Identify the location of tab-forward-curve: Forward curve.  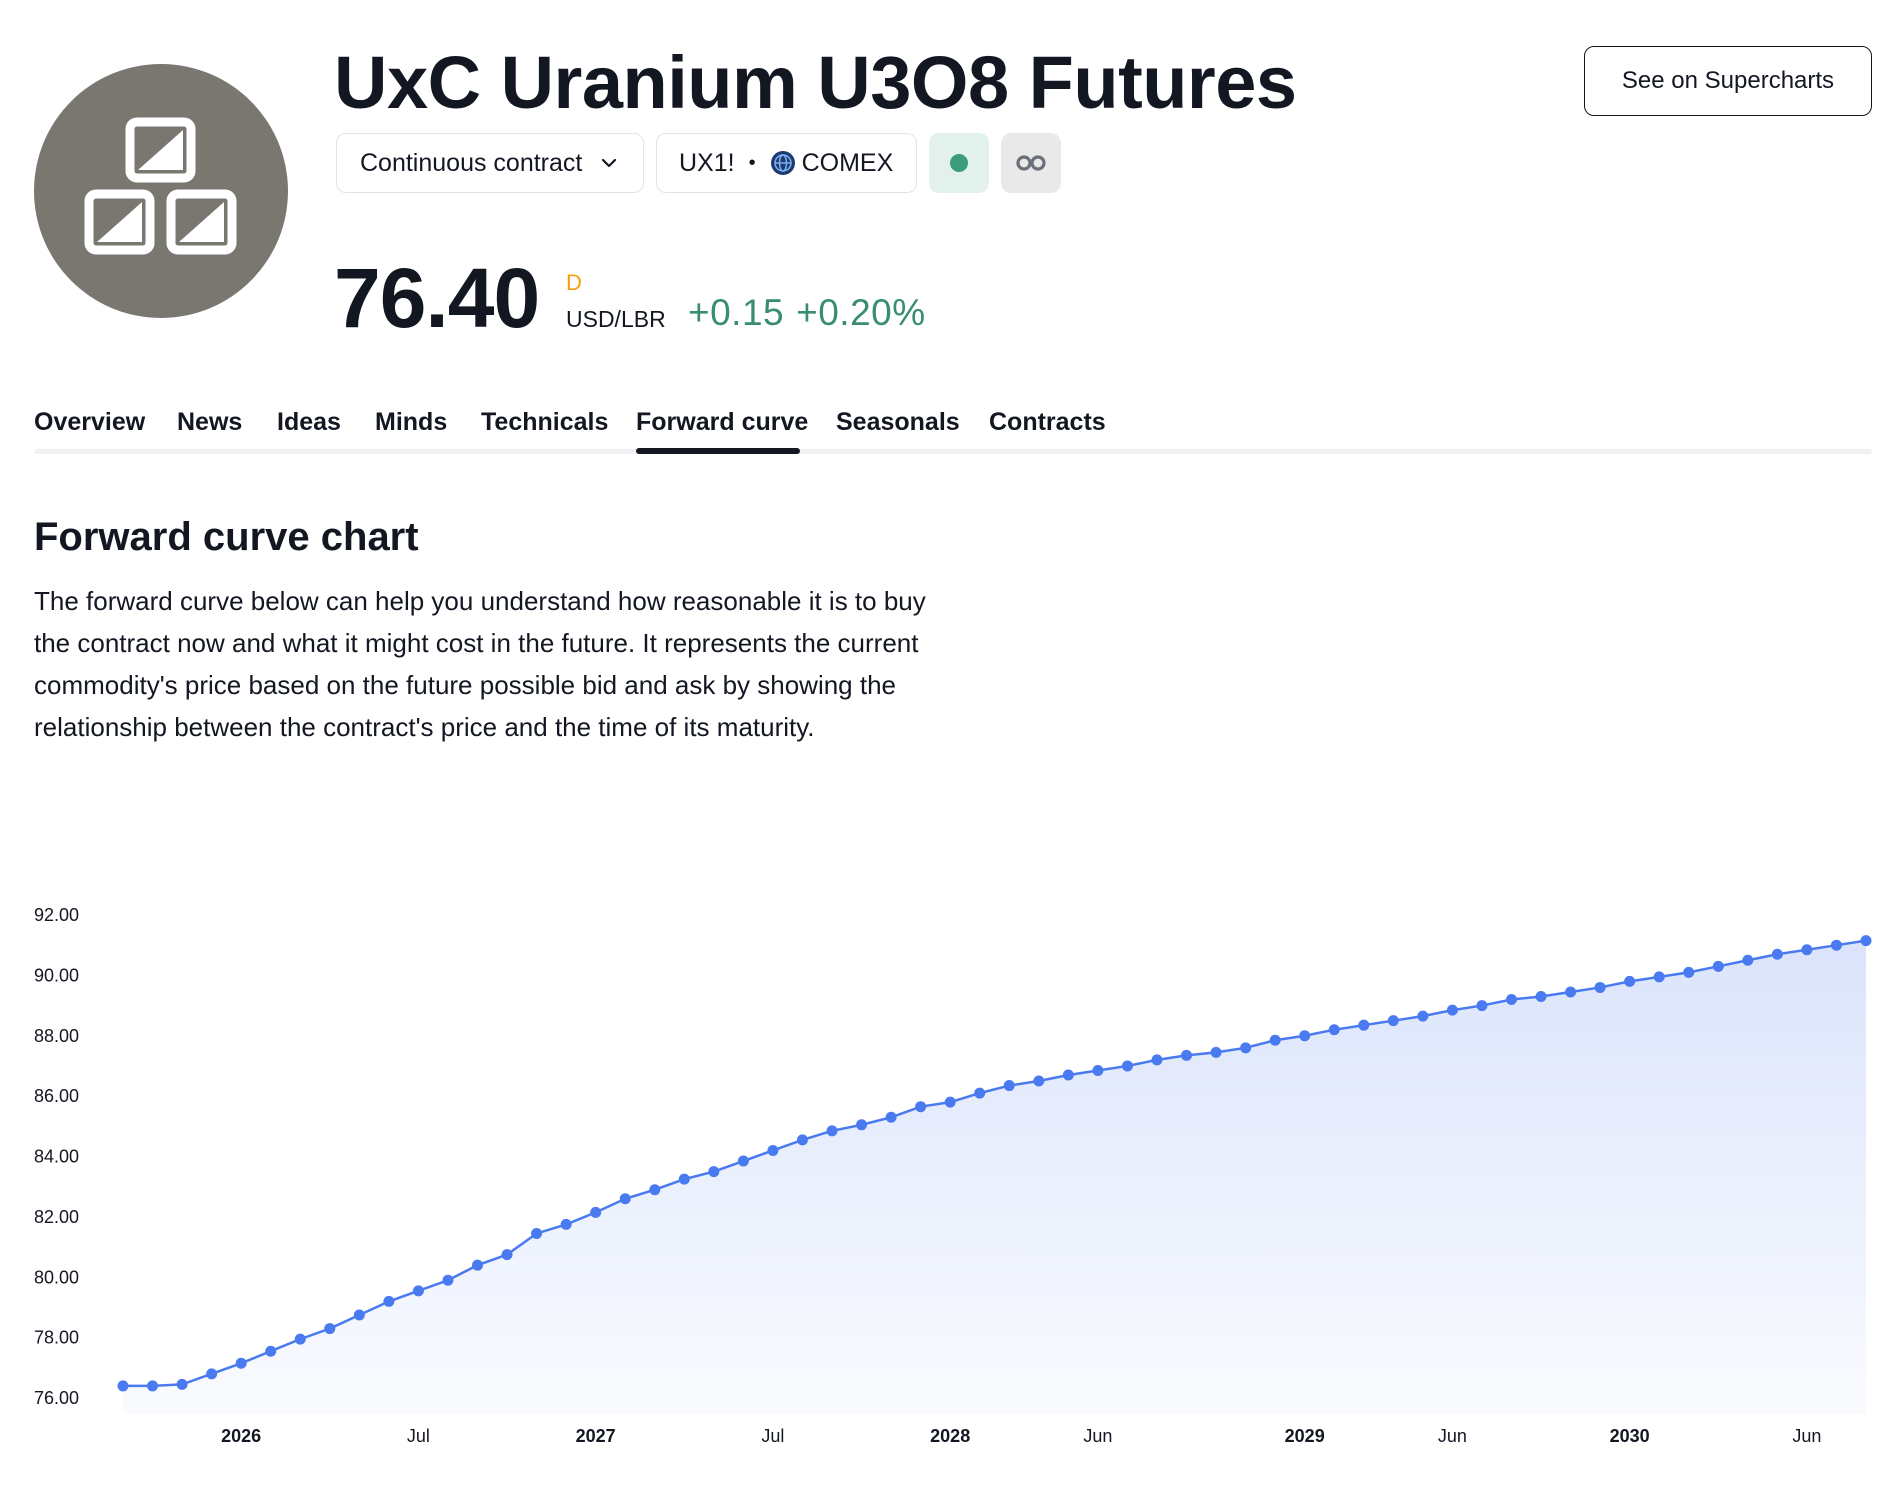
(722, 422).